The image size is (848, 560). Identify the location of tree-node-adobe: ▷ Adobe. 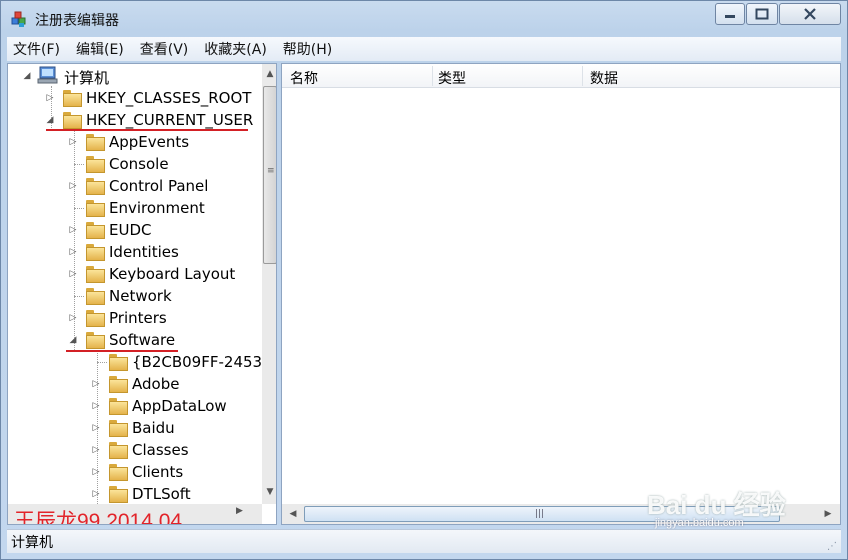
(133, 384).